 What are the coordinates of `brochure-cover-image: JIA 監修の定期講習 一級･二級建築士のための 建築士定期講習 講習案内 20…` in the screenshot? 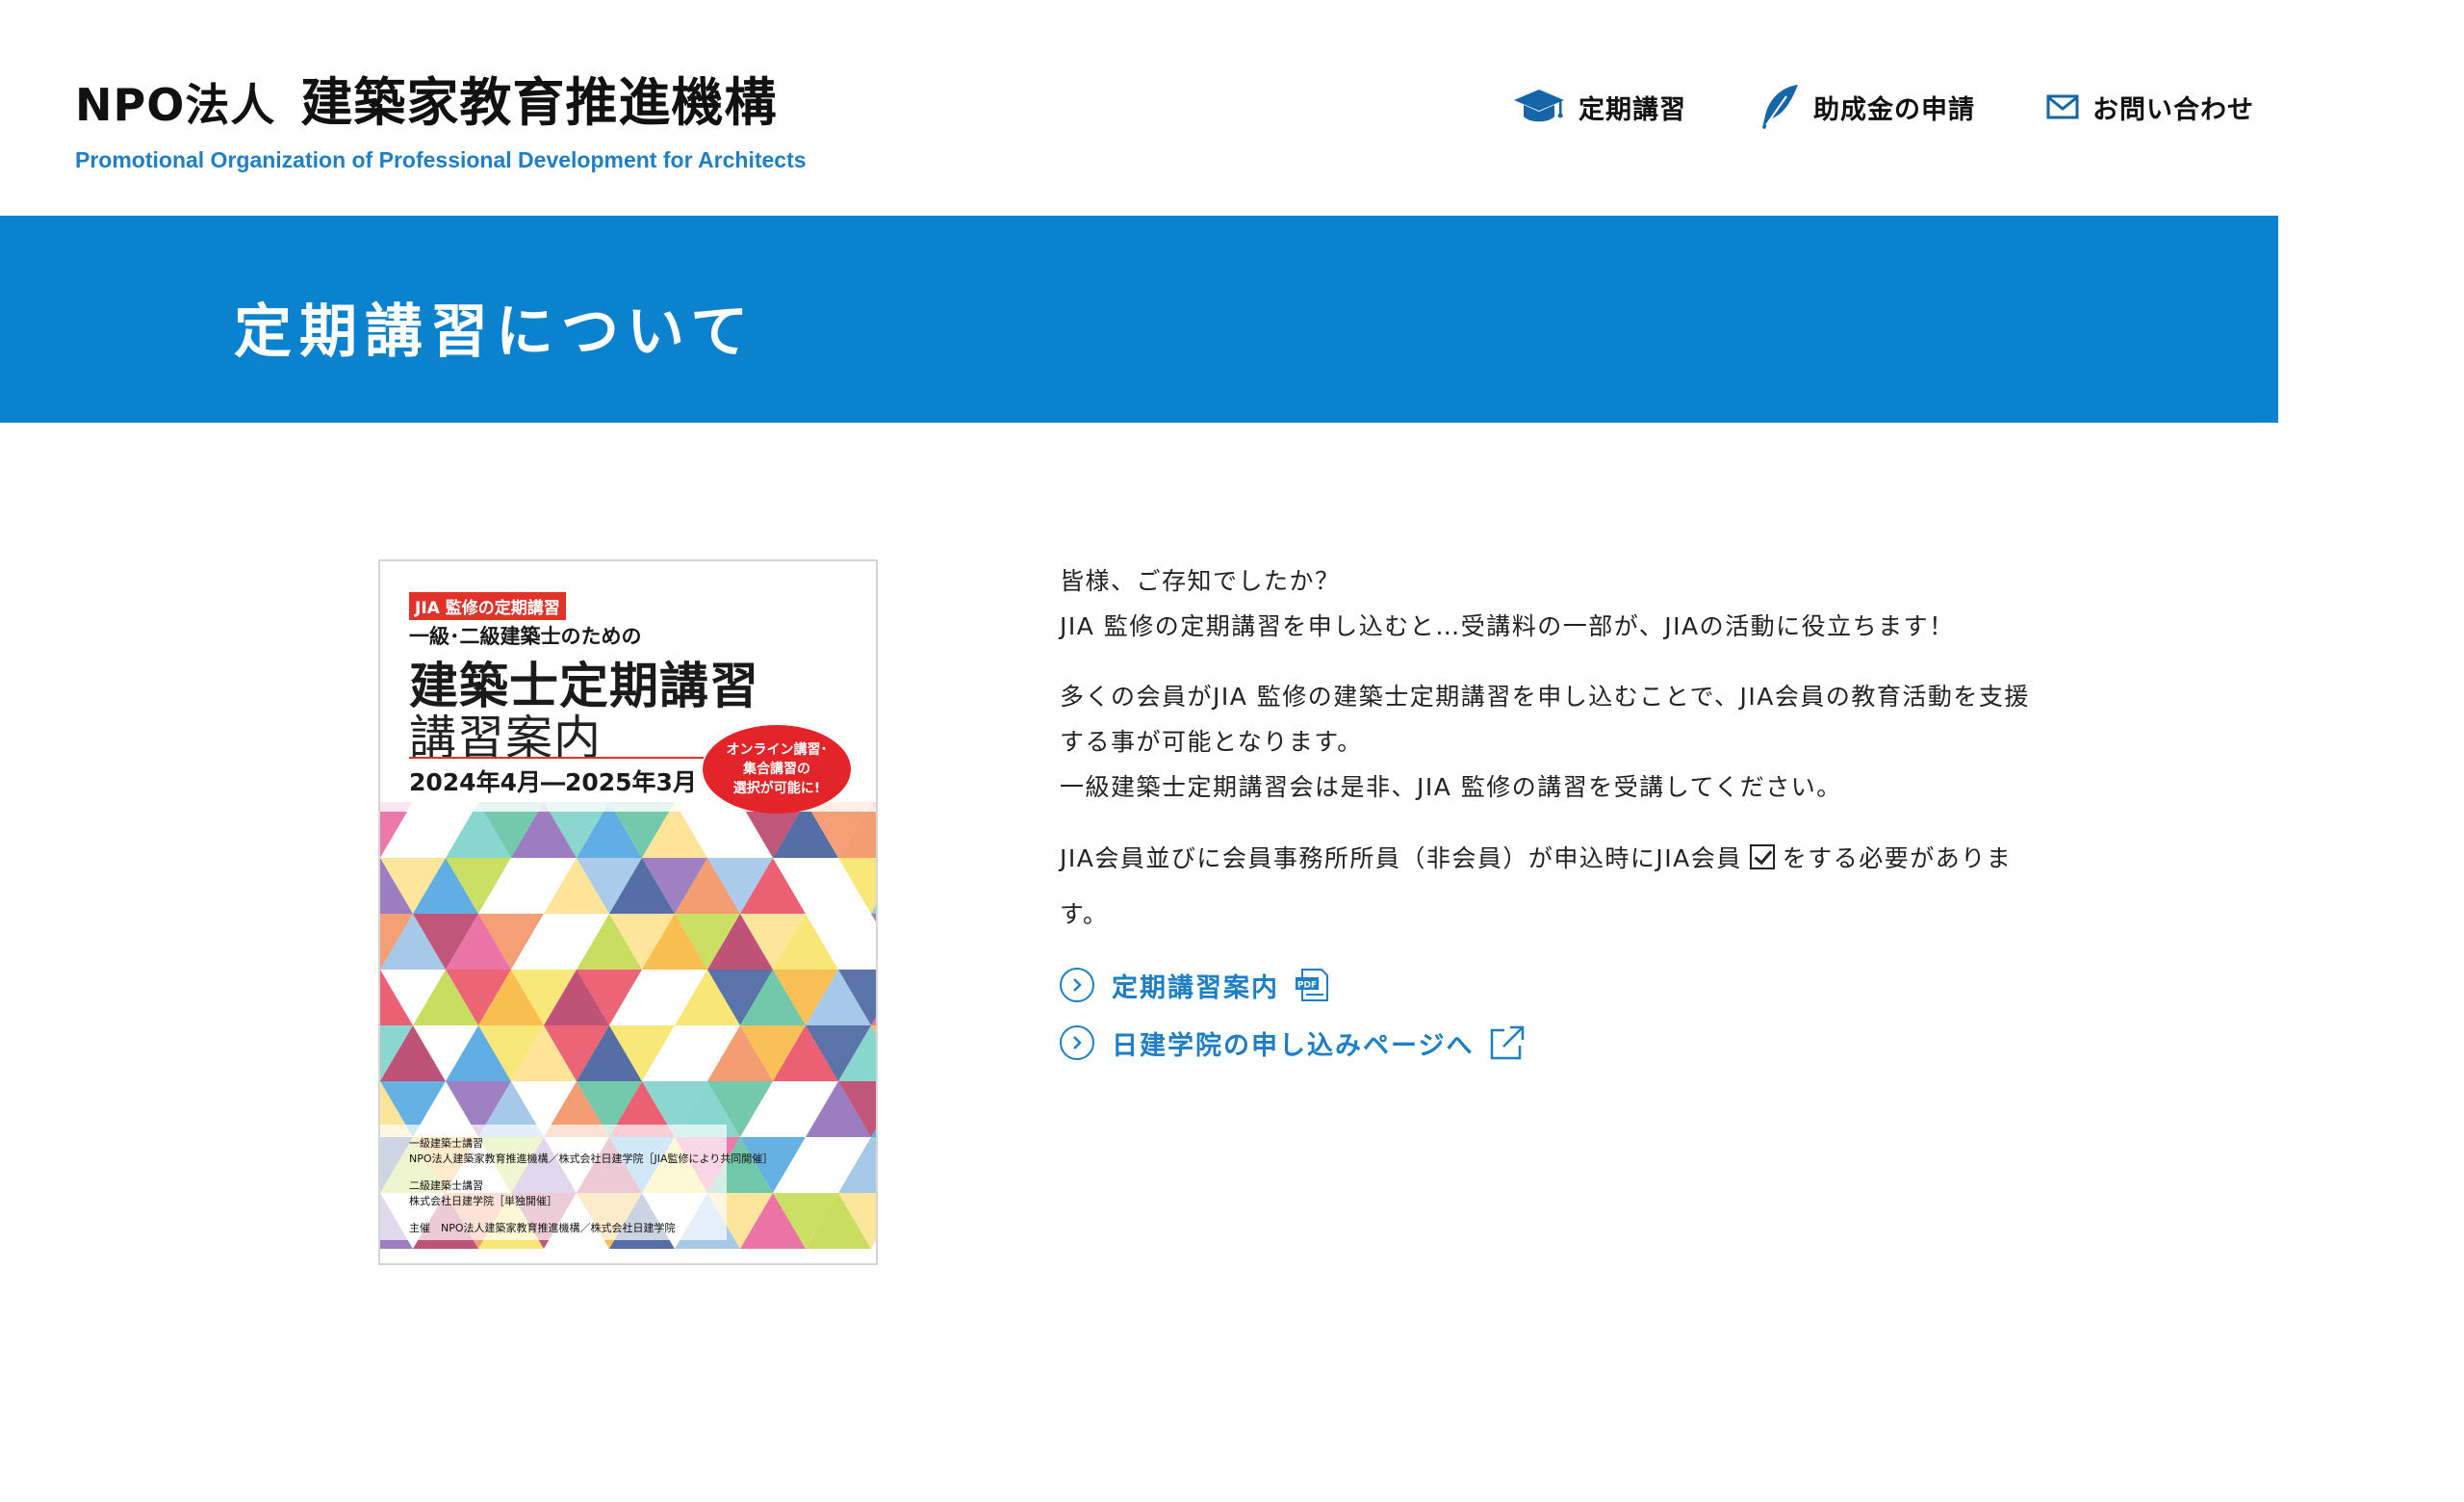 It's located at (628, 912).